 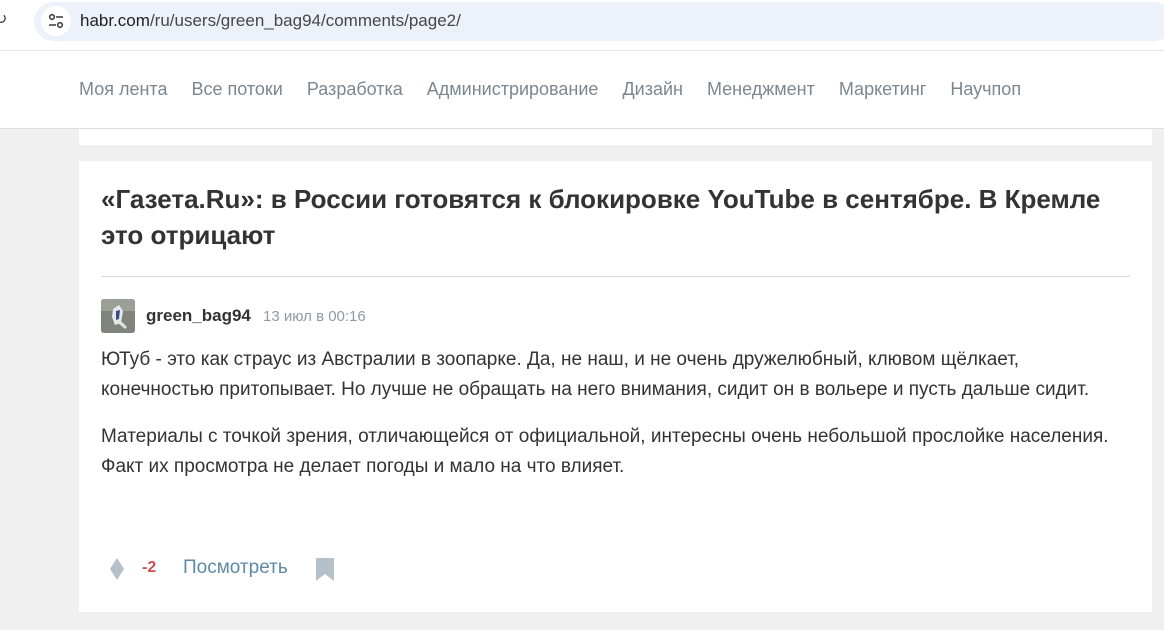 What do you see at coordinates (123, 89) in the screenshot?
I see `nav-item-my-feed: Моя лента` at bounding box center [123, 89].